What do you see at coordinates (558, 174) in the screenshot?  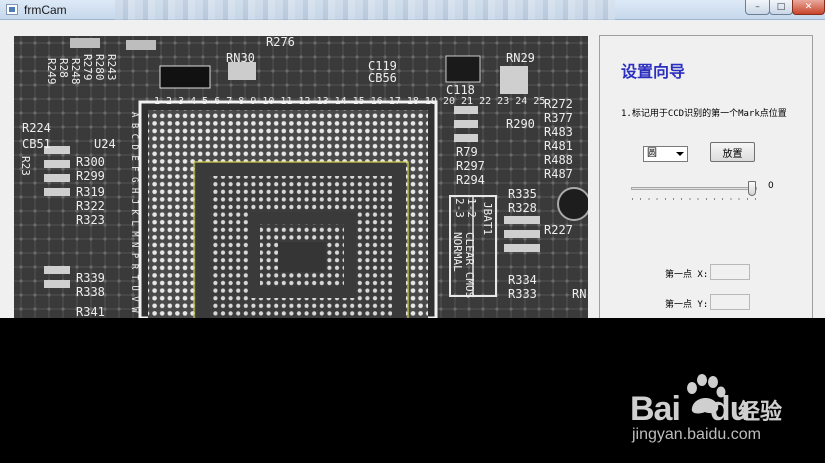 I see `label-r487: R487` at bounding box center [558, 174].